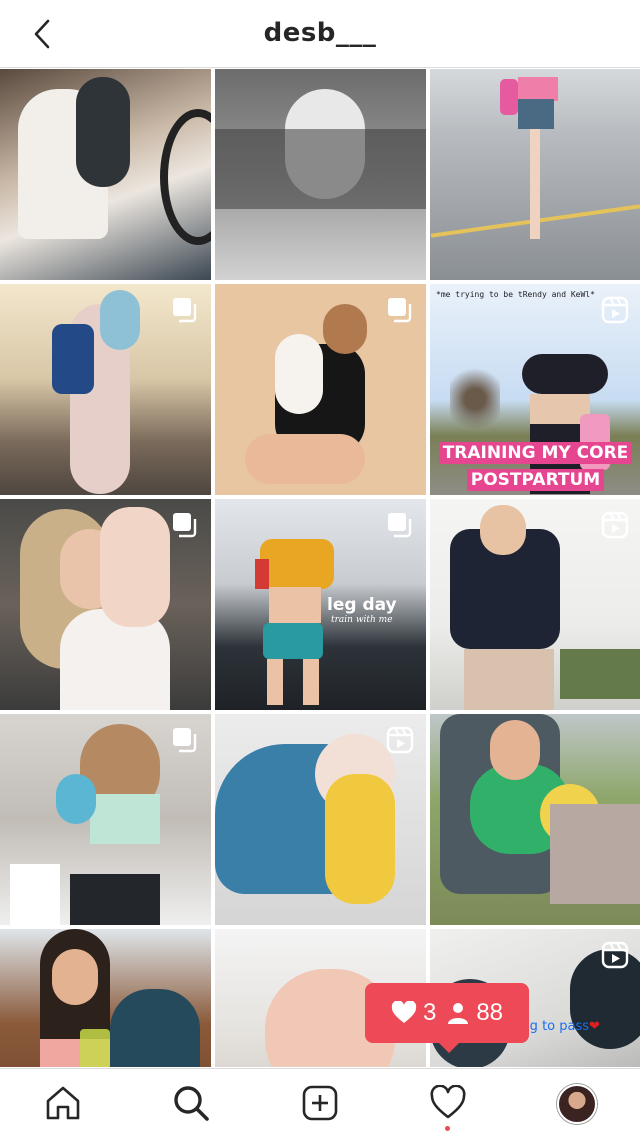 Image resolution: width=640 pixels, height=1138 pixels. What do you see at coordinates (429, 1012) in the screenshot?
I see `likes-count: 3` at bounding box center [429, 1012].